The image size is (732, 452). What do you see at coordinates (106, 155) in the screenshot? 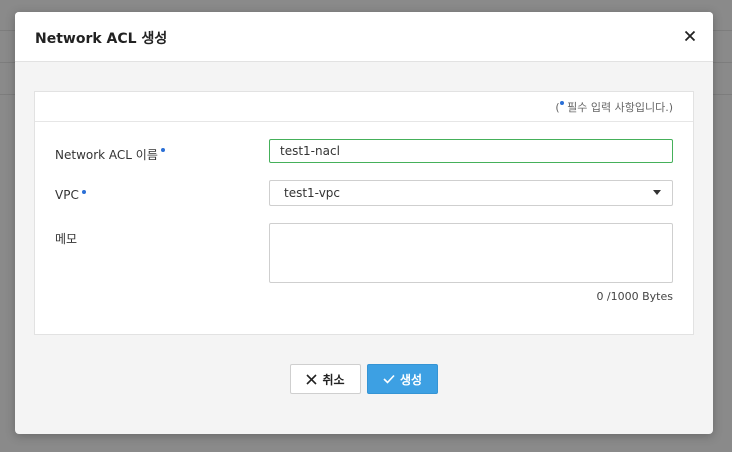
I see `name-label-text: Network ACL 이름` at bounding box center [106, 155].